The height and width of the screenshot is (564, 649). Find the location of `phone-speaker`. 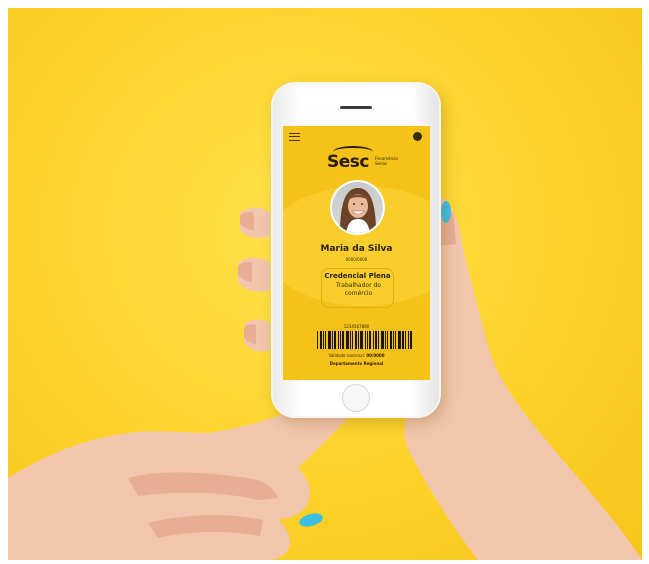

phone-speaker is located at coordinates (356, 107).